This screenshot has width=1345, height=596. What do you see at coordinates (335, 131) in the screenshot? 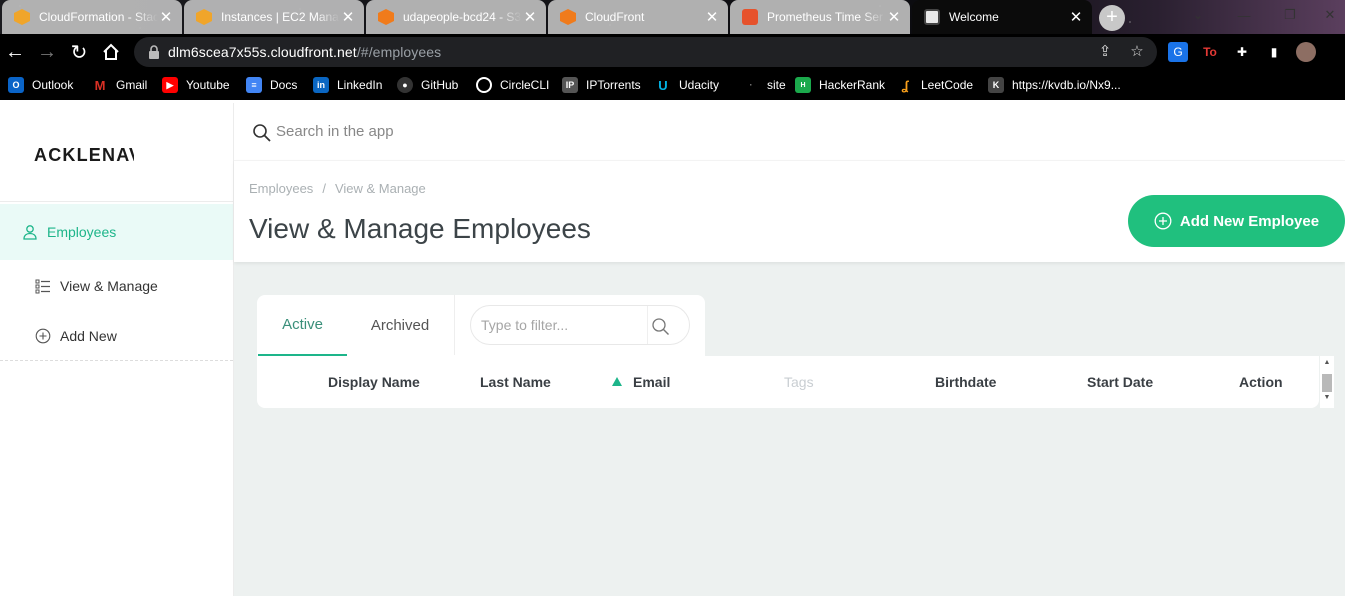
I see `search-input: Search in the app` at bounding box center [335, 131].